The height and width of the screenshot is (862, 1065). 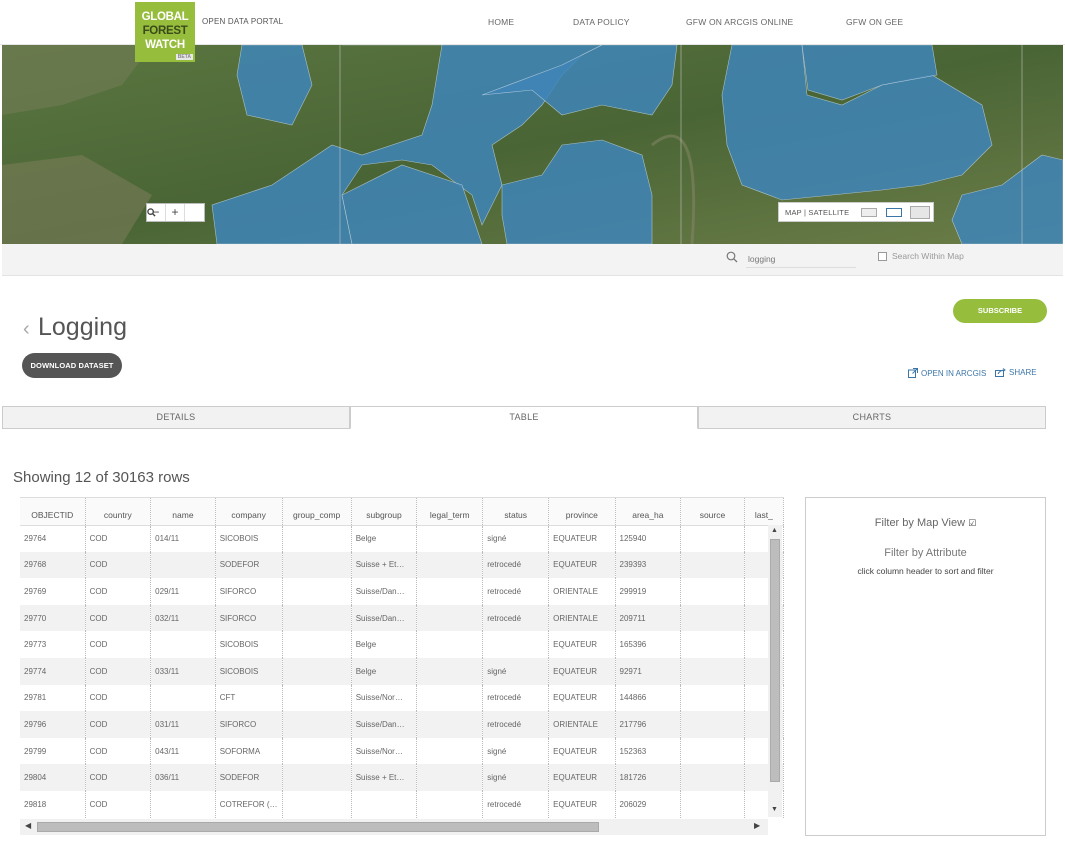 I want to click on horizontal-scroll-thumb, so click(x=318, y=827).